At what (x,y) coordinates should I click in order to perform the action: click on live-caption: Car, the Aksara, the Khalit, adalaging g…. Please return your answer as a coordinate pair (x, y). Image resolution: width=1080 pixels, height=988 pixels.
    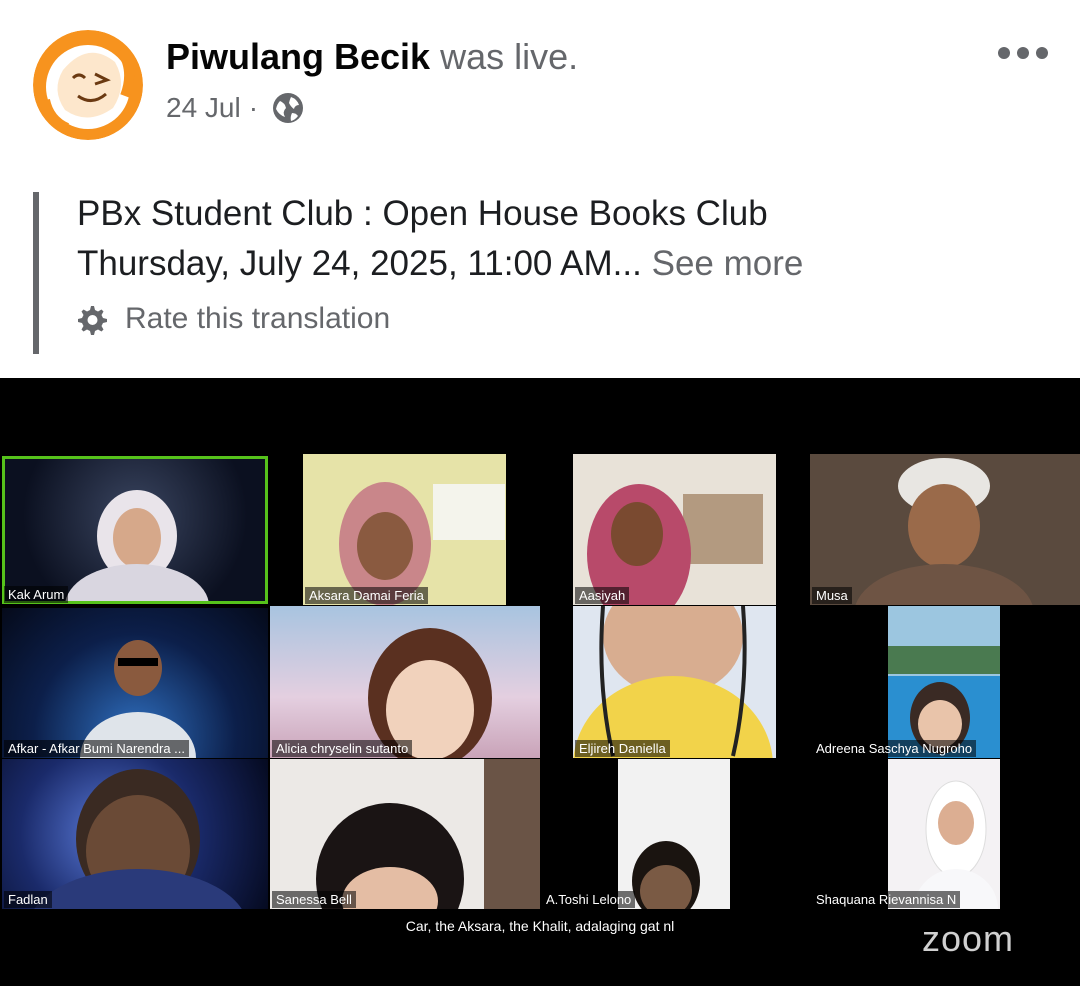
    Looking at the image, I should click on (540, 926).